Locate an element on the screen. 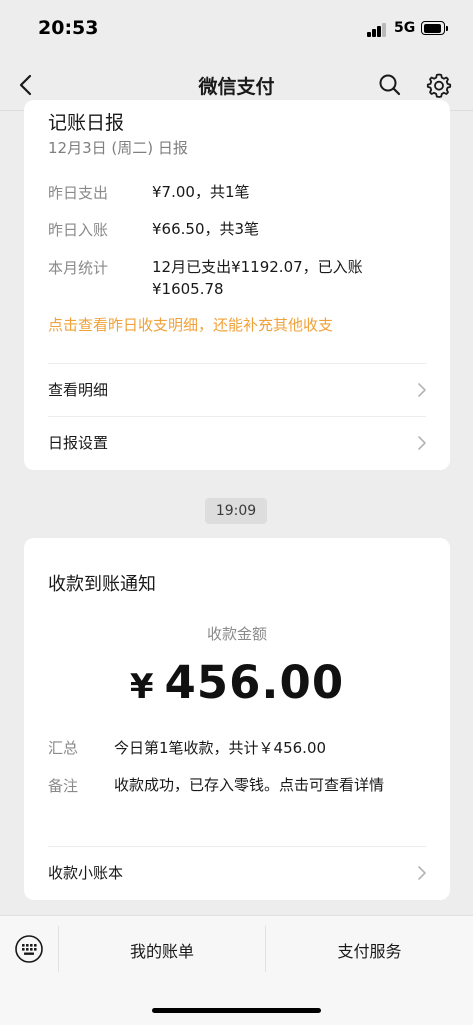  card-title: 收款到账通知 is located at coordinates (102, 584).